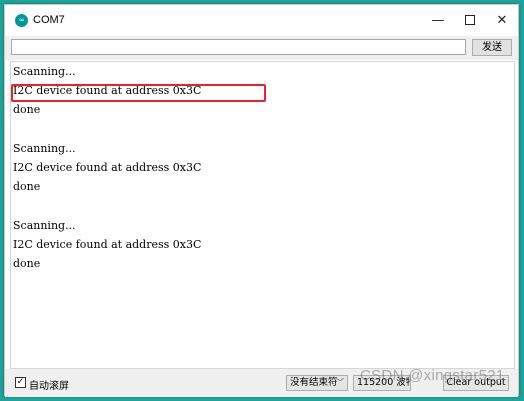 The width and height of the screenshot is (524, 401). I want to click on maximize-icon, so click(470, 19).